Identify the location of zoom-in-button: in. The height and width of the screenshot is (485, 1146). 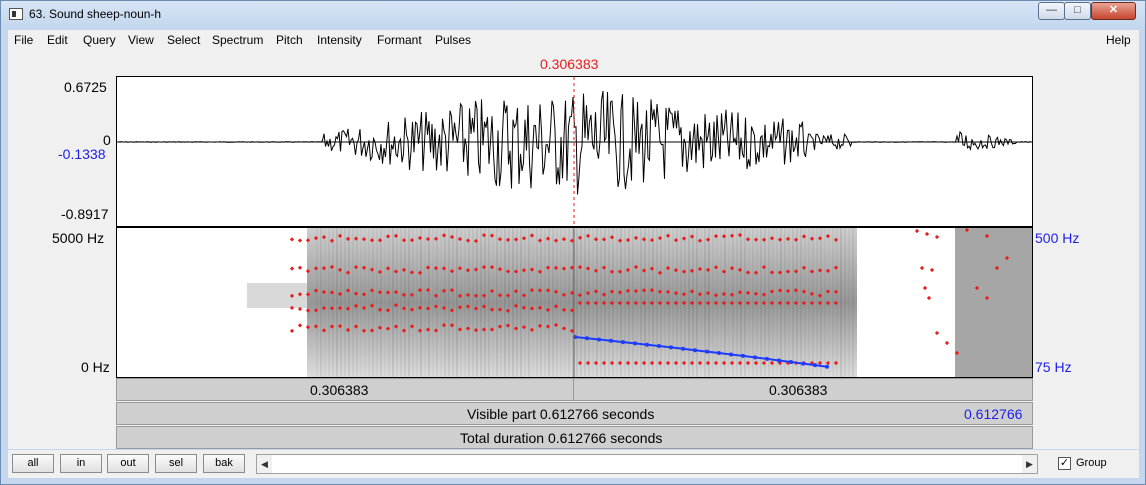
(81, 463).